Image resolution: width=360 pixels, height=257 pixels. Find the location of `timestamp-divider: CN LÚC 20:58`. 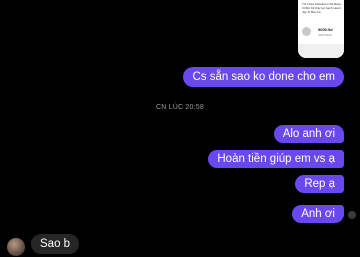

timestamp-divider: CN LÚC 20:58 is located at coordinates (180, 107).